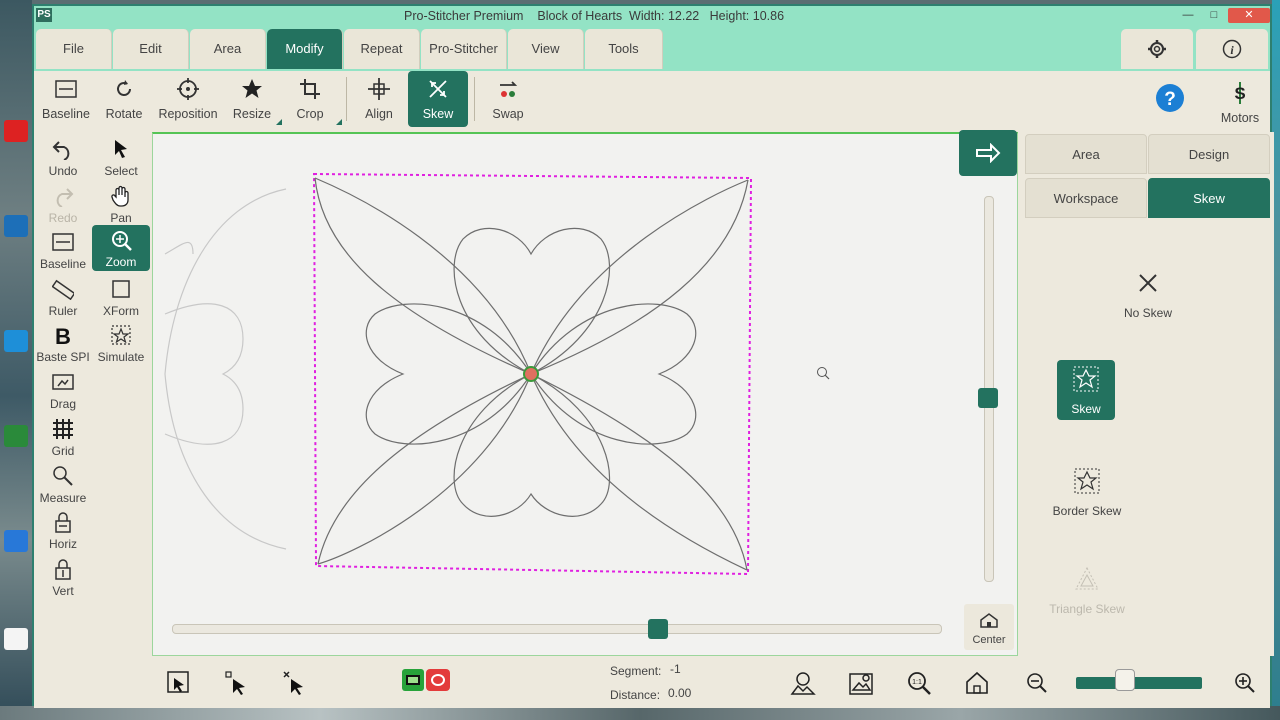 This screenshot has height=720, width=1280. What do you see at coordinates (63, 157) in the screenshot?
I see `undo-tool: Undo` at bounding box center [63, 157].